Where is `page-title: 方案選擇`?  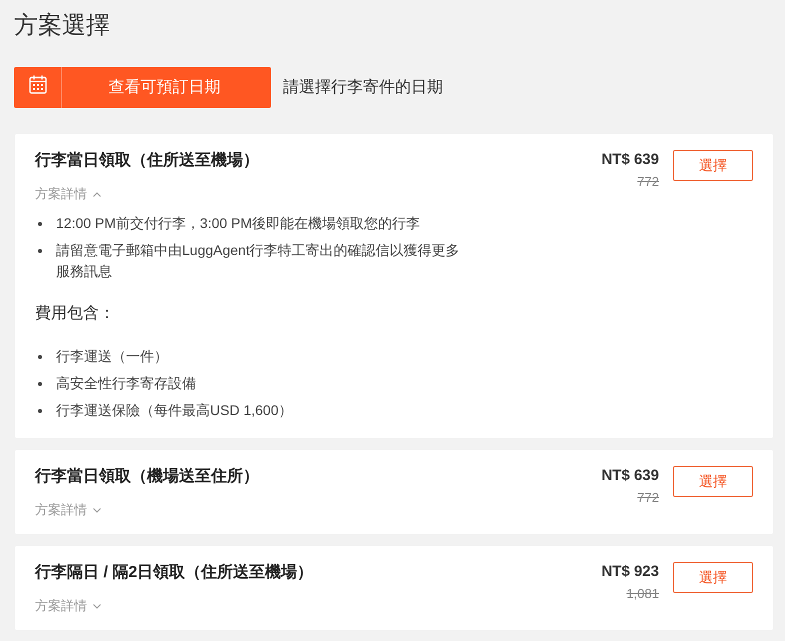
page-title: 方案選擇 is located at coordinates (62, 26).